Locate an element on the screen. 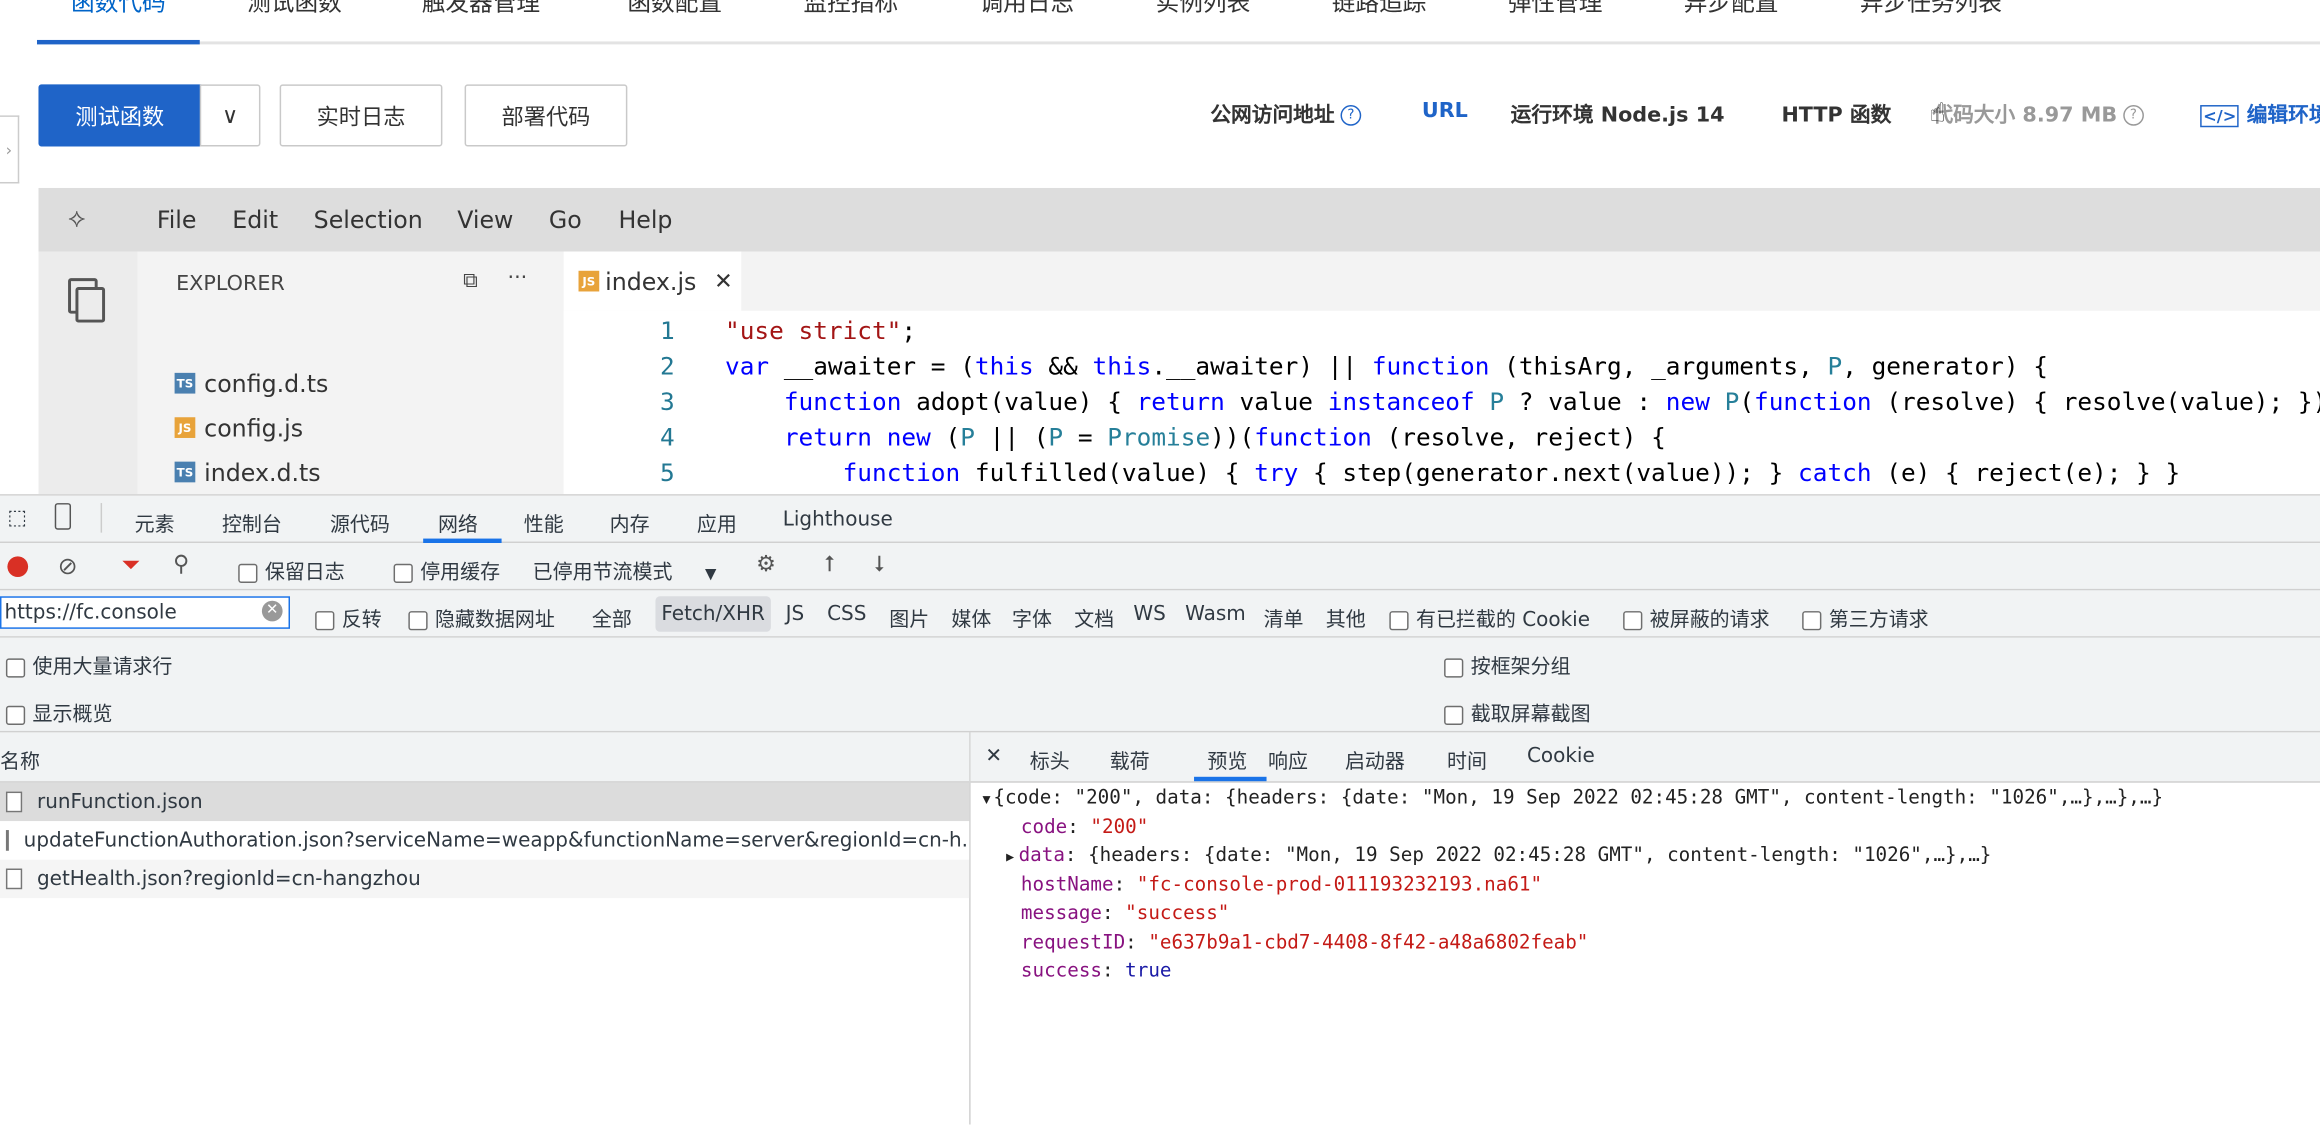 Image resolution: width=2320 pixels, height=1125 pixels. filter-type-8: WS is located at coordinates (1149, 614).